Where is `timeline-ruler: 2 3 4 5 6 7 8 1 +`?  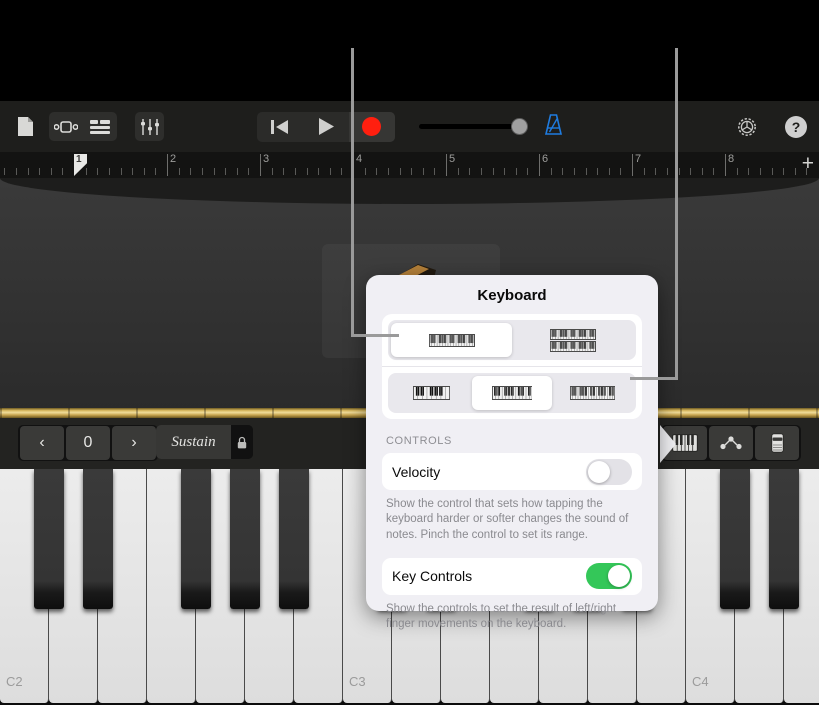
timeline-ruler: 2 3 4 5 6 7 8 1 + is located at coordinates (409, 165).